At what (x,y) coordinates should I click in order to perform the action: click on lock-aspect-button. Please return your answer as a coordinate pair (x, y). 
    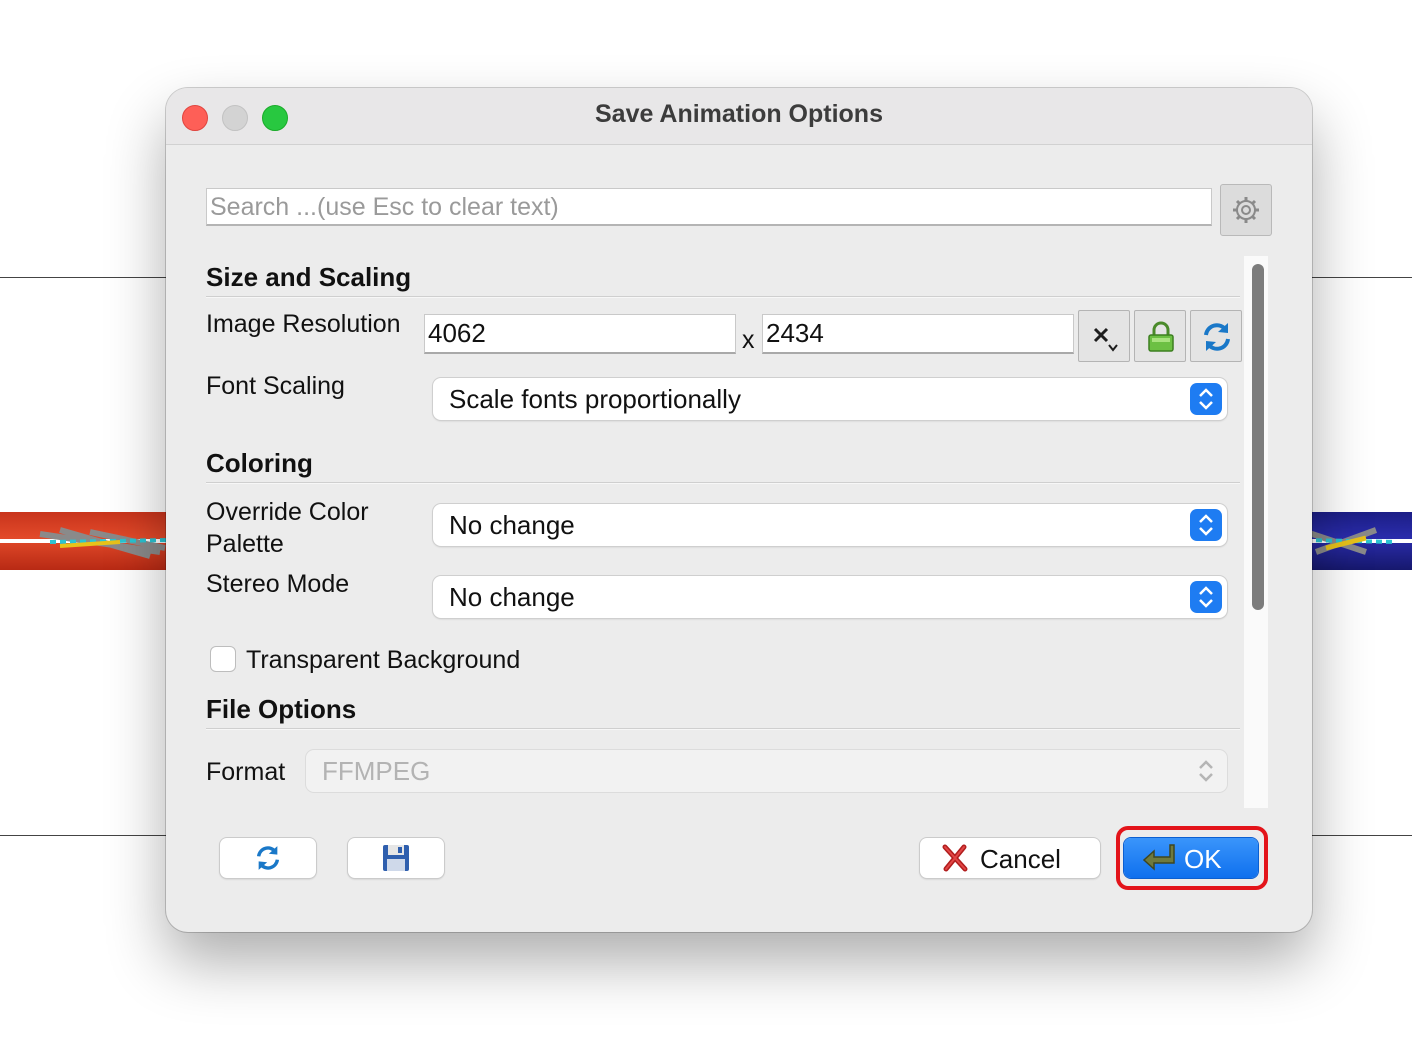
    Looking at the image, I should click on (1160, 336).